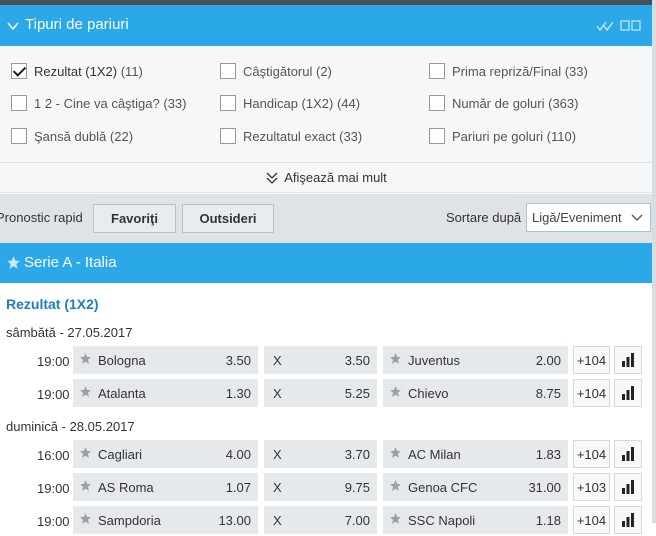 This screenshot has width=656, height=536. Describe the element at coordinates (228, 218) in the screenshot. I see `outsiders-button: Outsideri` at that location.